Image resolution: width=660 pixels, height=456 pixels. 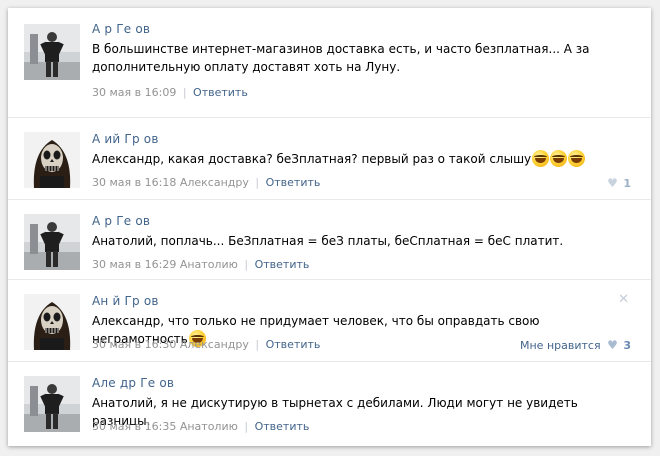 What do you see at coordinates (125, 301) in the screenshot?
I see `comment-author: Ан й Гр ов` at bounding box center [125, 301].